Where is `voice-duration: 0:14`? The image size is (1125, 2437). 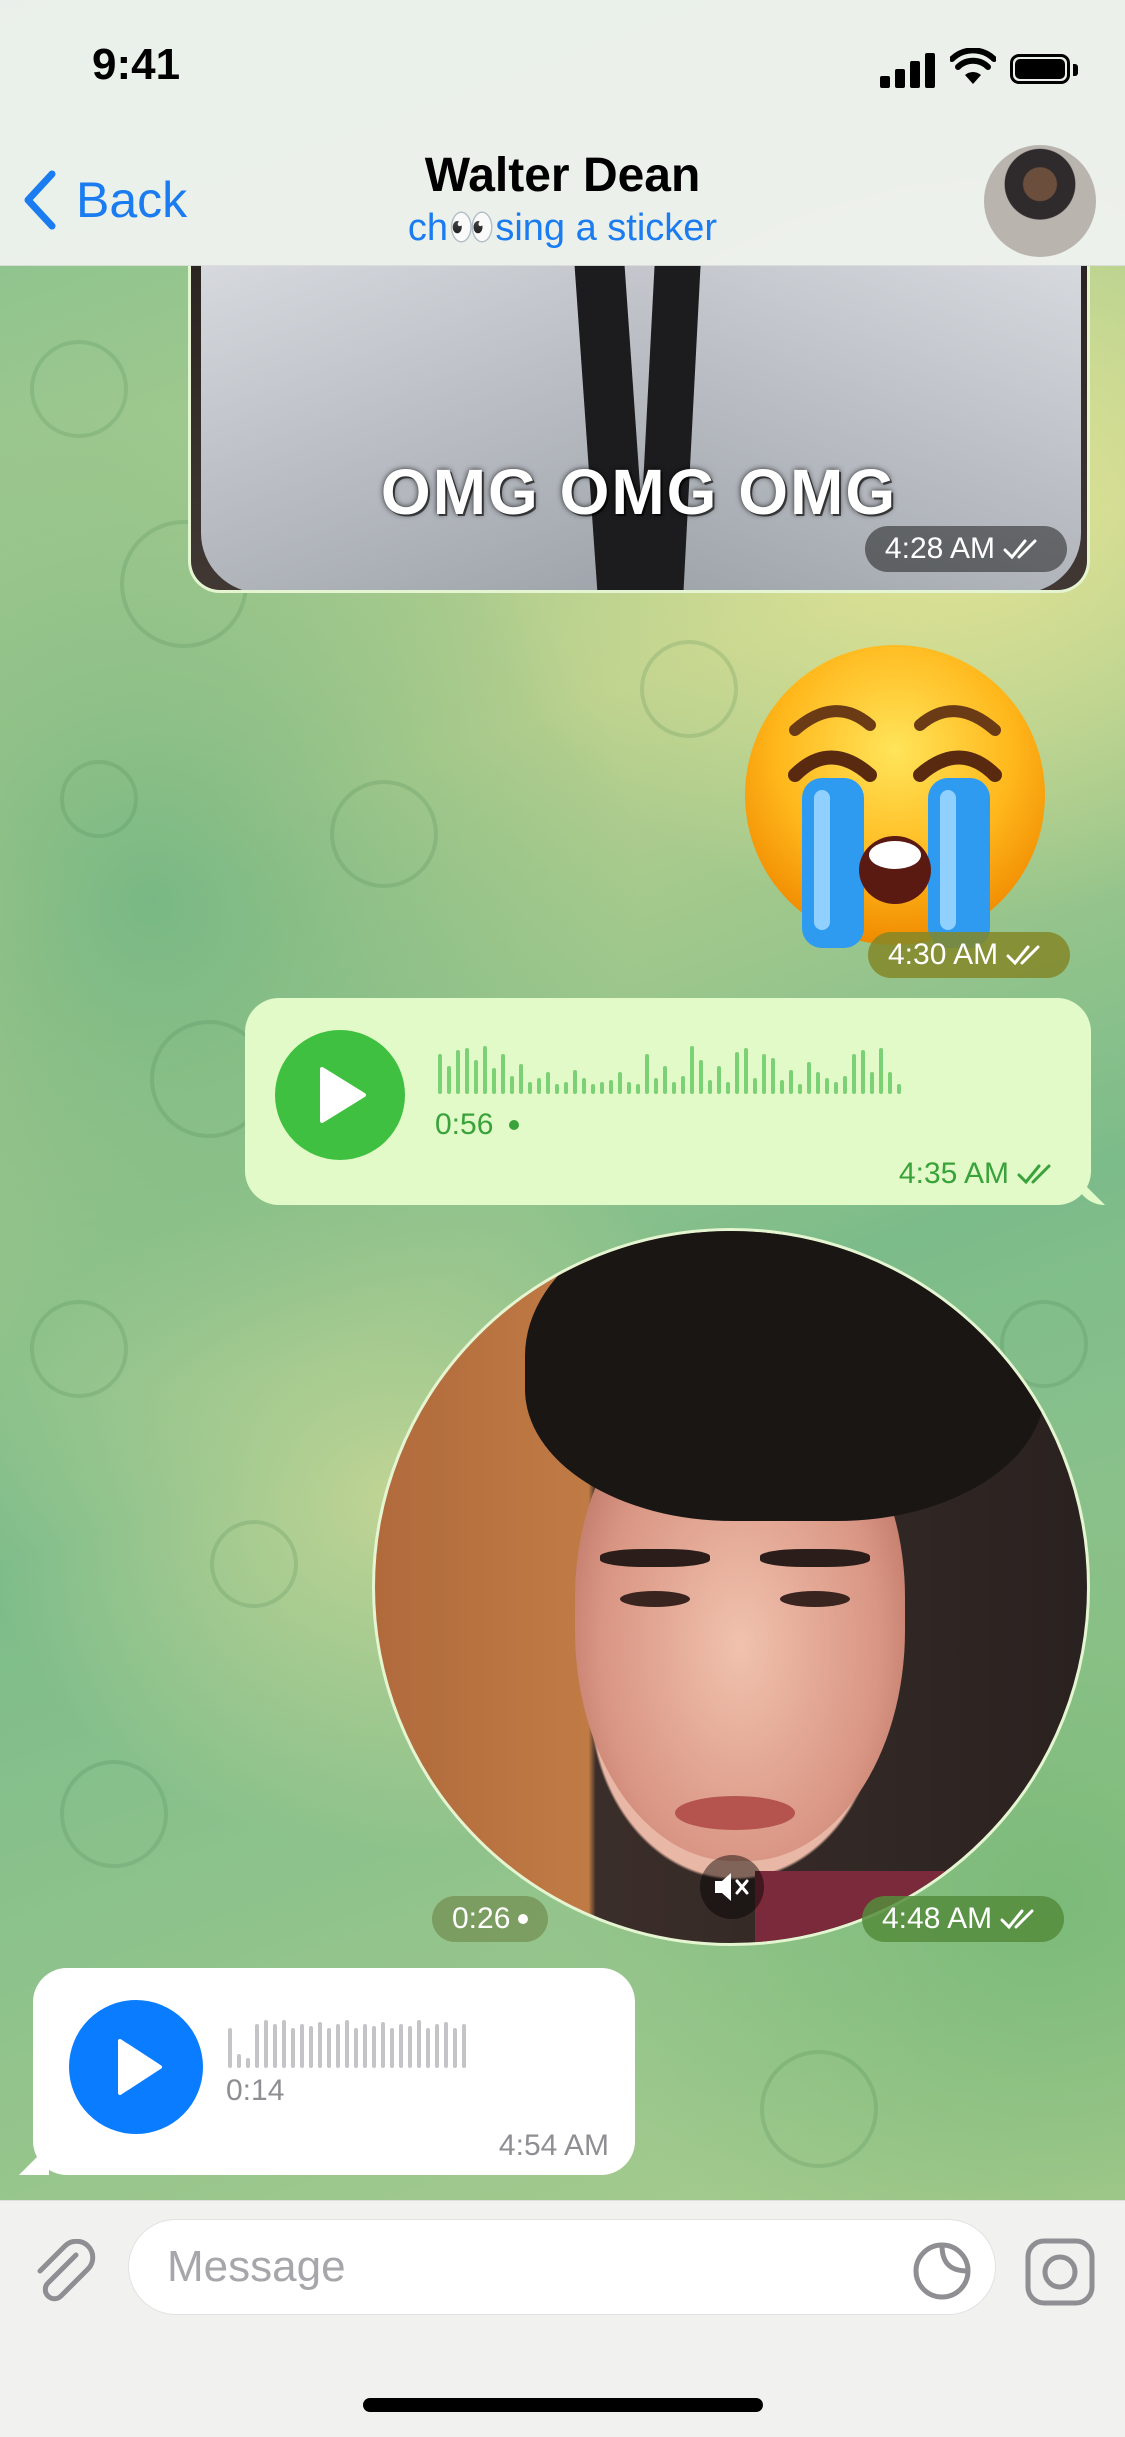 voice-duration: 0:14 is located at coordinates (255, 2090).